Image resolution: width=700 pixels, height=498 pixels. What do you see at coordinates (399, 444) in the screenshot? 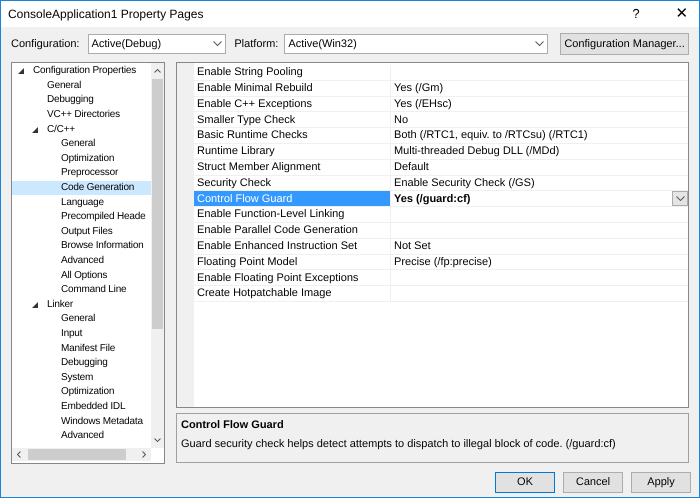
I see `description-text: Guard security check helps detect attempts to dispatch to illegal block of code. (/guard:cf)` at bounding box center [399, 444].